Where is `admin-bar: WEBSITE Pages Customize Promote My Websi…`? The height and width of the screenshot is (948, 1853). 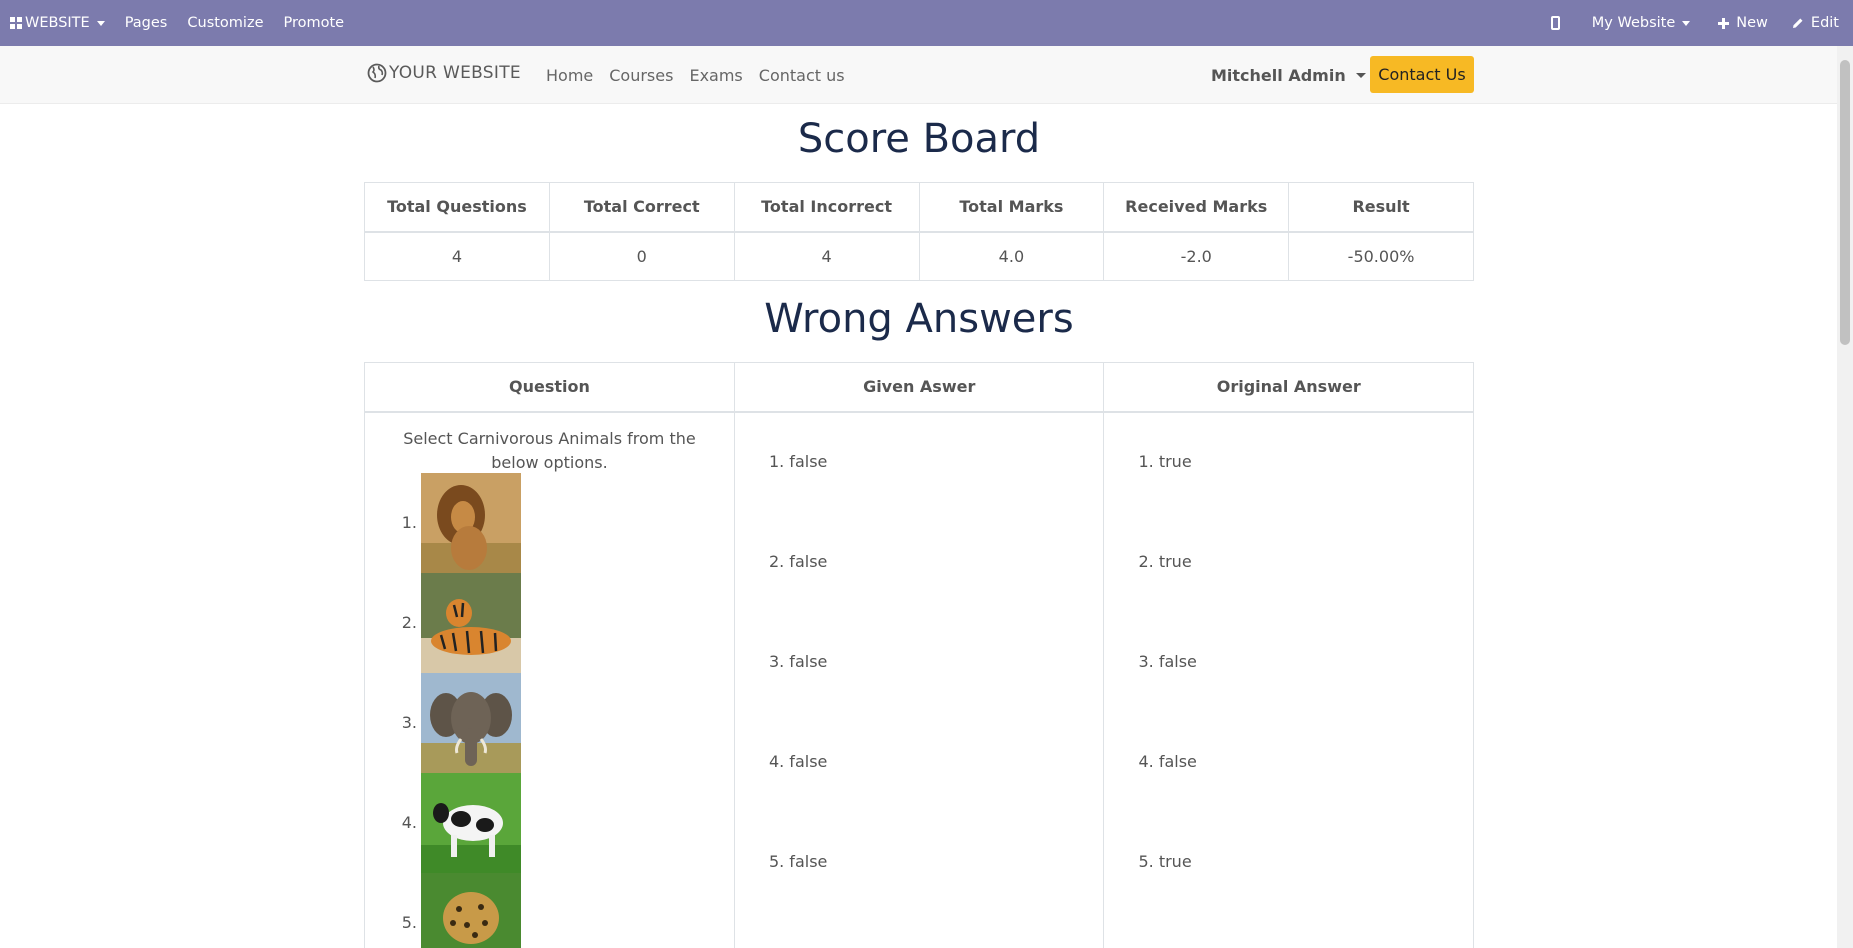 admin-bar: WEBSITE Pages Customize Promote My Websi… is located at coordinates (926, 23).